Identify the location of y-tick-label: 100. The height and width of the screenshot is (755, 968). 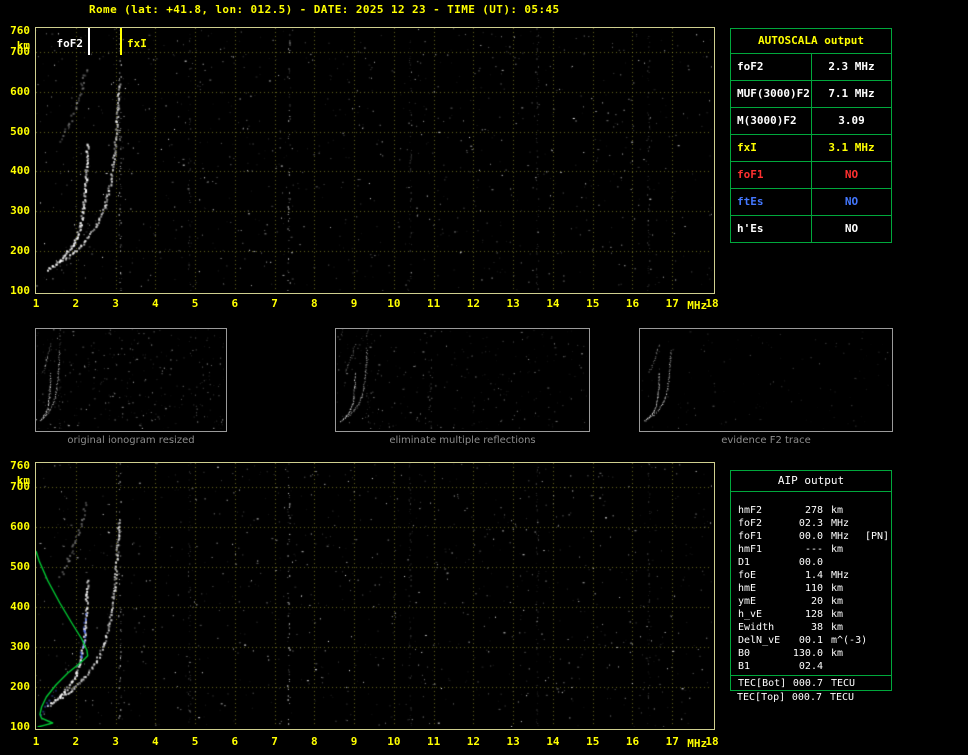
(20, 726).